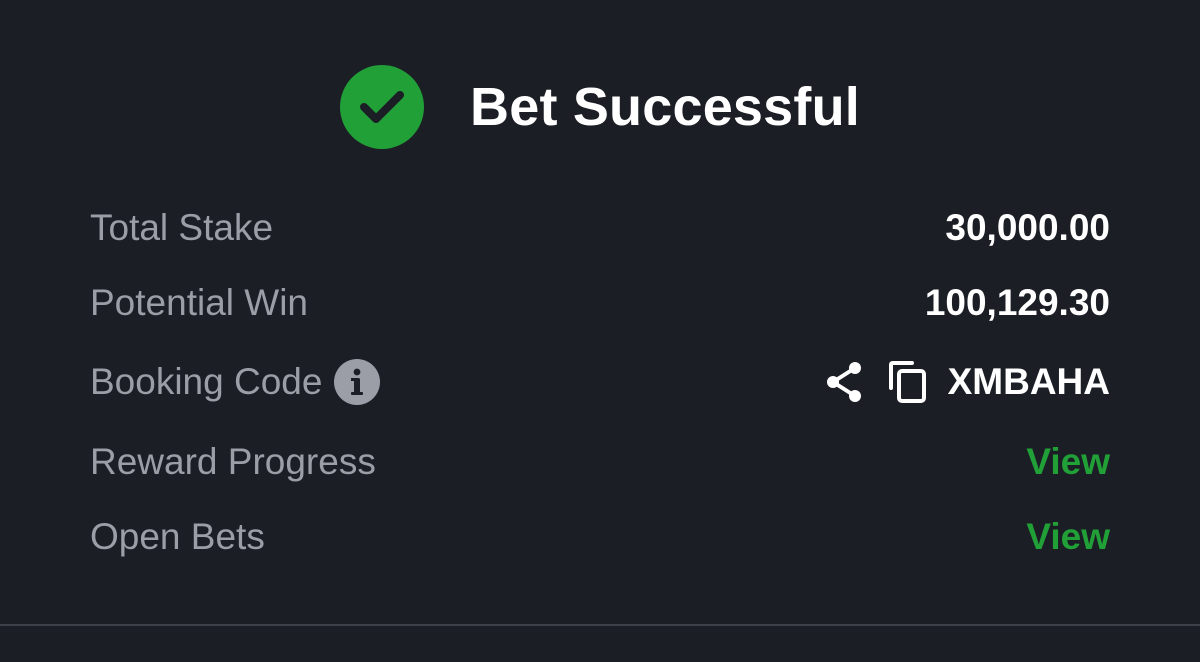  Describe the element at coordinates (1017, 302) in the screenshot. I see `potential-win-value: 100,129.30` at that location.